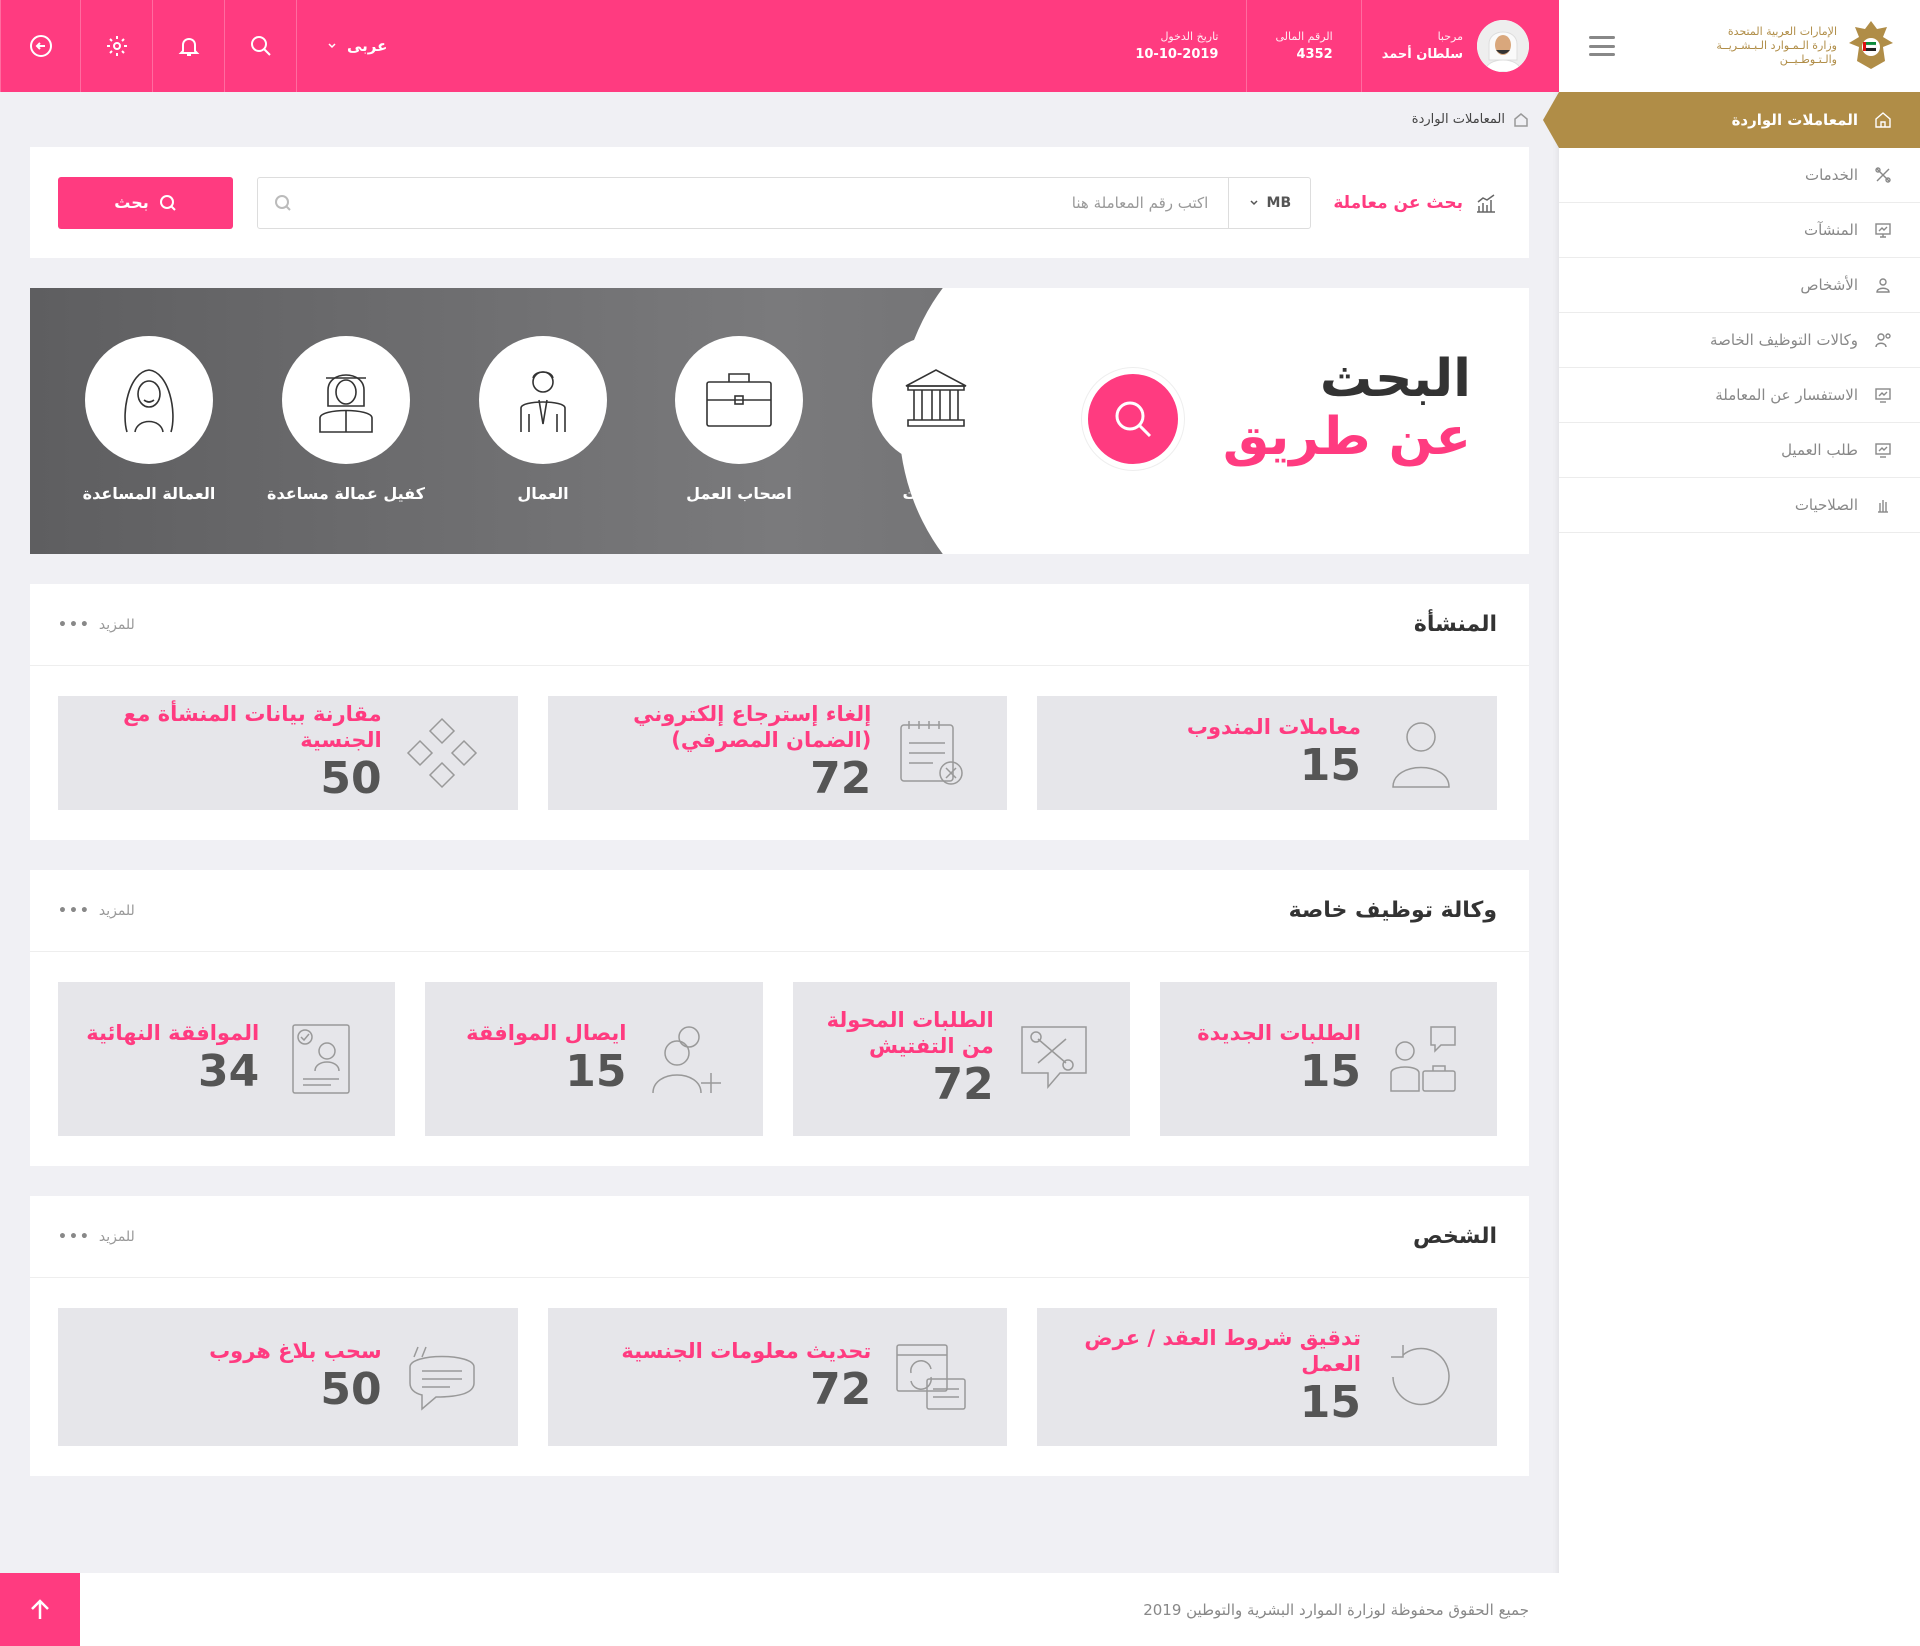 The height and width of the screenshot is (1646, 1920). Describe the element at coordinates (1267, 1377) in the screenshot. I see `tile-contract-terms-audit: تدقيق شروط العقد / عرض العمل 15` at that location.